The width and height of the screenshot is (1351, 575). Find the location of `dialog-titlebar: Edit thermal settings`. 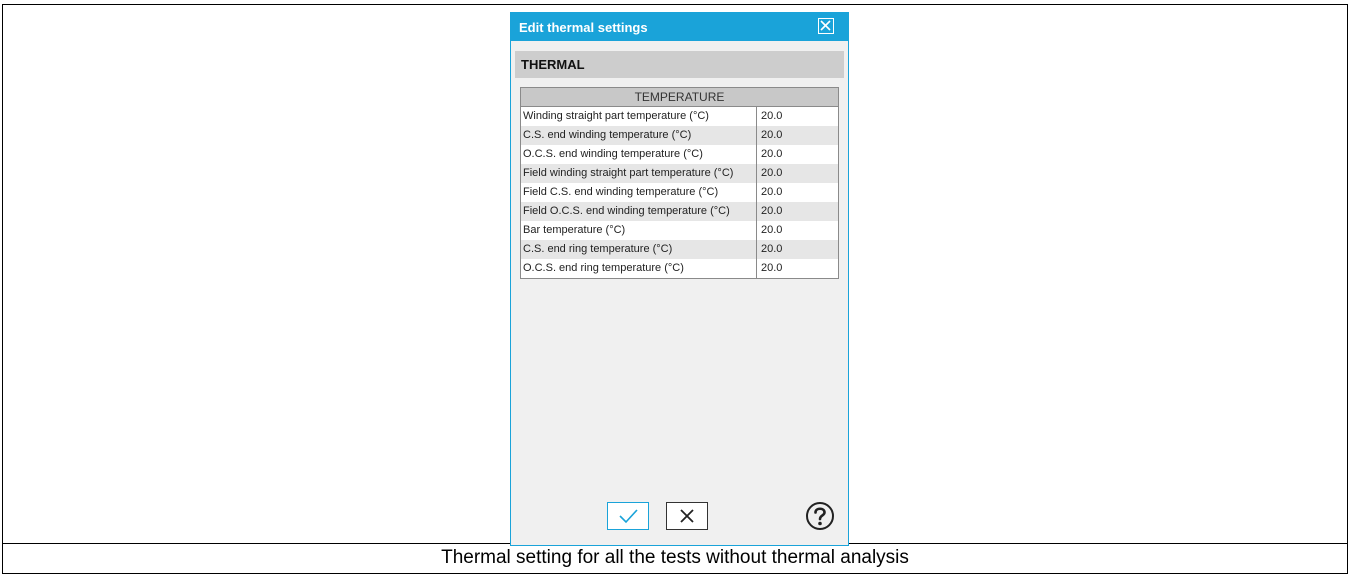

dialog-titlebar: Edit thermal settings is located at coordinates (679, 27).